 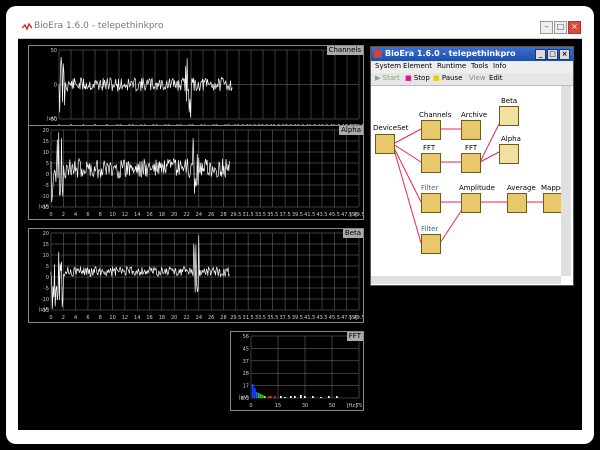 What do you see at coordinates (431, 163) in the screenshot?
I see `node-fft1` at bounding box center [431, 163].